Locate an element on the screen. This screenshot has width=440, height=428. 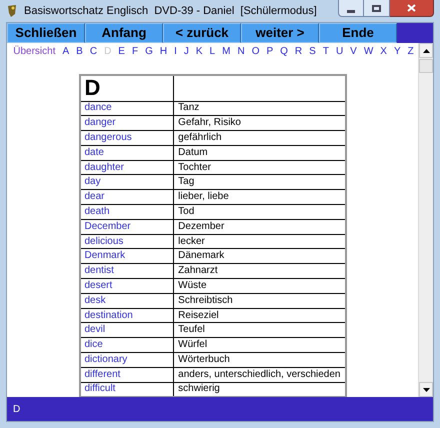
table-cell: Zahnarzt is located at coordinates (260, 271).